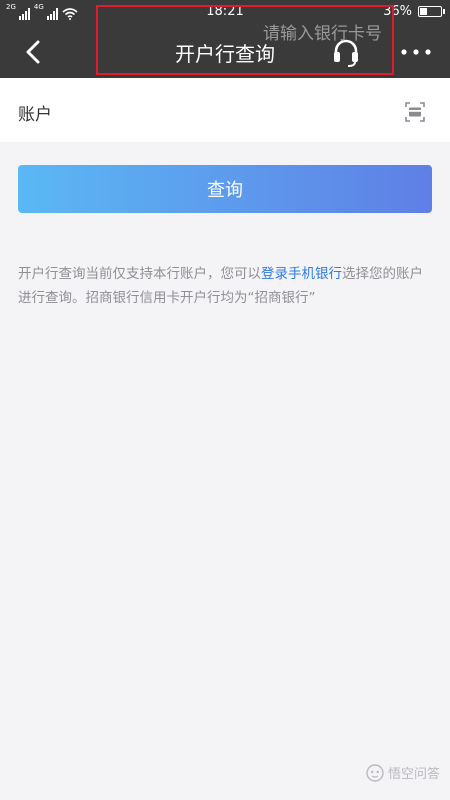  What do you see at coordinates (413, 774) in the screenshot?
I see `watermark-text: 悟空问答` at bounding box center [413, 774].